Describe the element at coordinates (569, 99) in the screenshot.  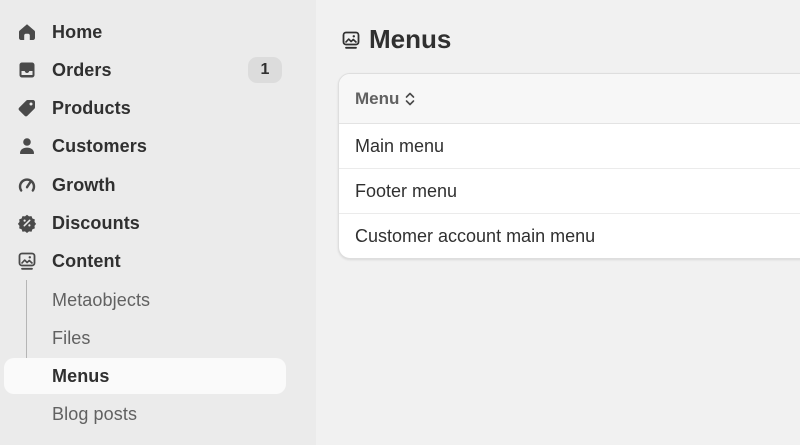
I see `table-header: Menu` at that location.